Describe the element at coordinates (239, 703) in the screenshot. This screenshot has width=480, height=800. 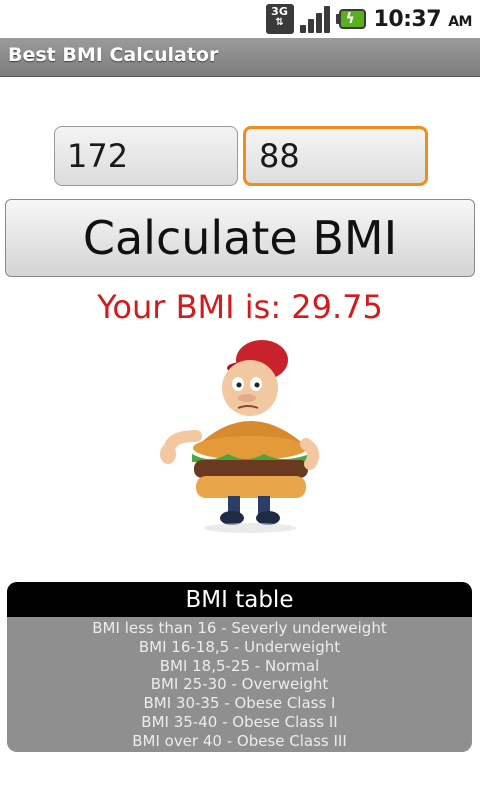
I see `bmi-table-row: BMI 30-35 - Obese Class I` at that location.